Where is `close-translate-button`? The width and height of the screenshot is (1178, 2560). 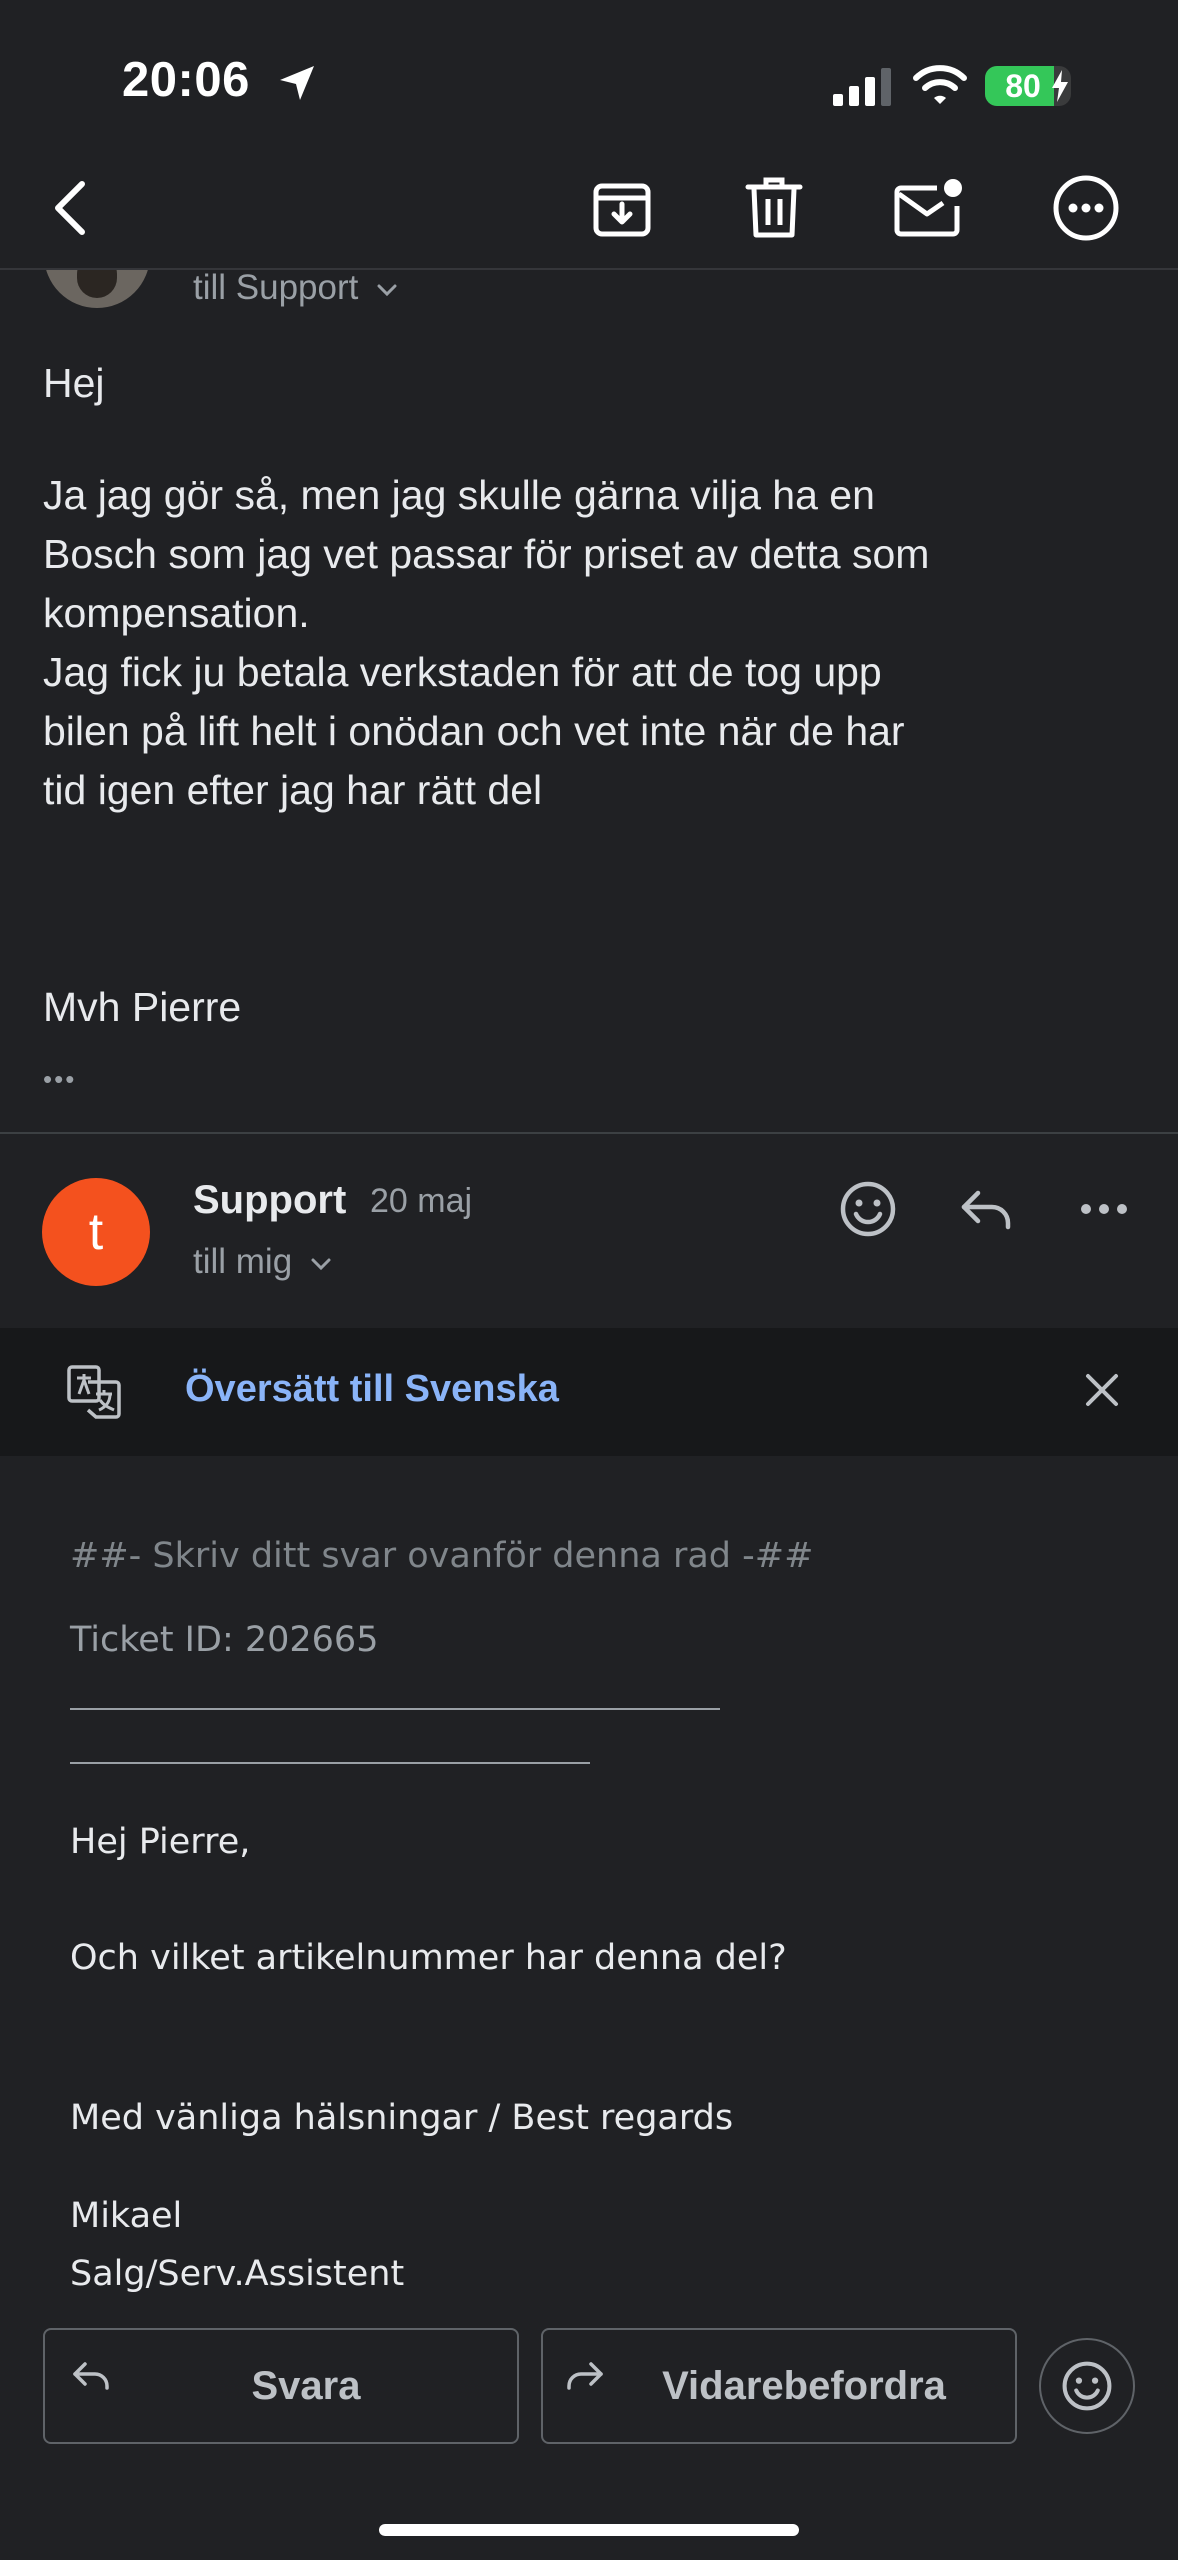
close-translate-button is located at coordinates (1102, 1390).